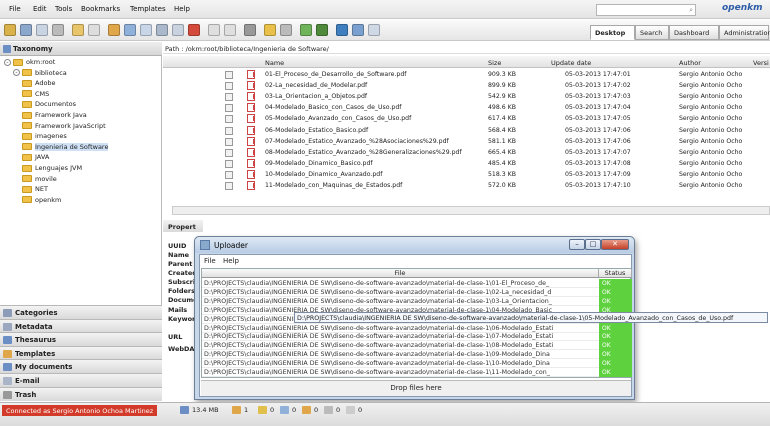  I want to click on taxonomy-header: Taxonomy, so click(81, 49).